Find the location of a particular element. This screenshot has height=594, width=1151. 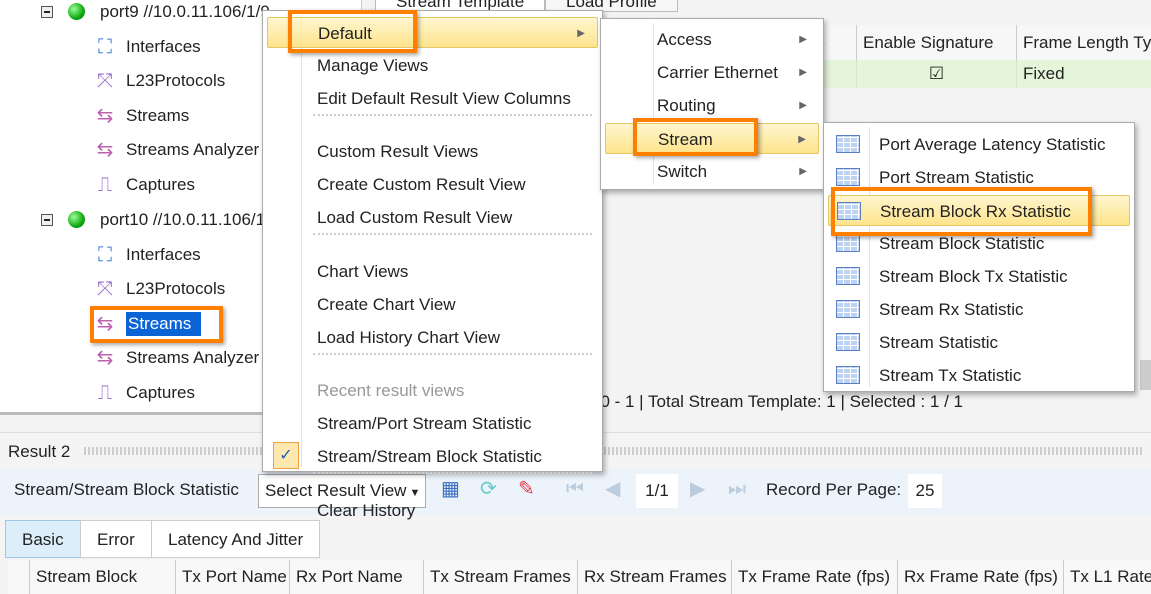

menu-item-switch: Switch ▶ is located at coordinates (712, 171).